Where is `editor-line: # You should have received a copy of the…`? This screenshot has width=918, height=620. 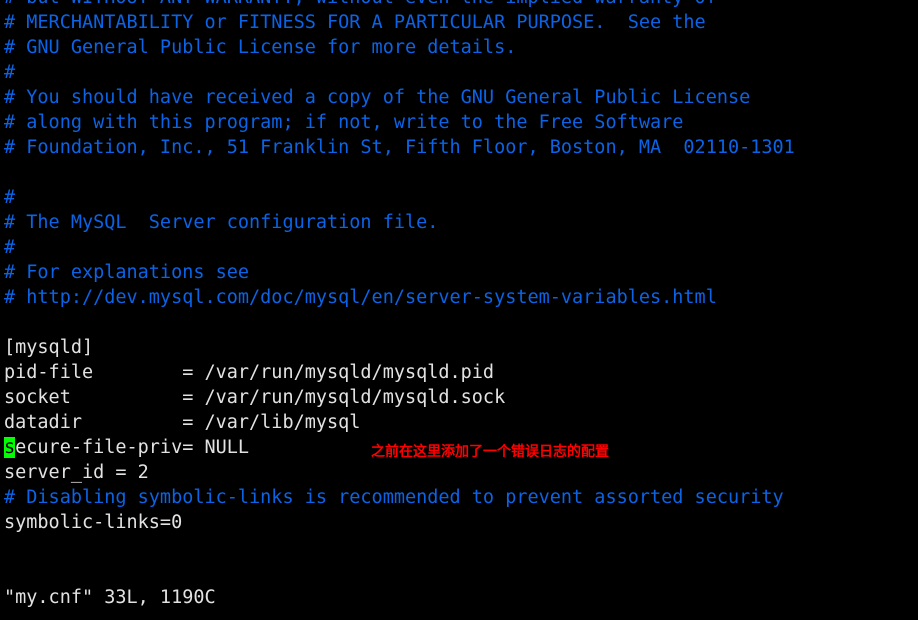 editor-line: # You should have received a copy of the… is located at coordinates (377, 97).